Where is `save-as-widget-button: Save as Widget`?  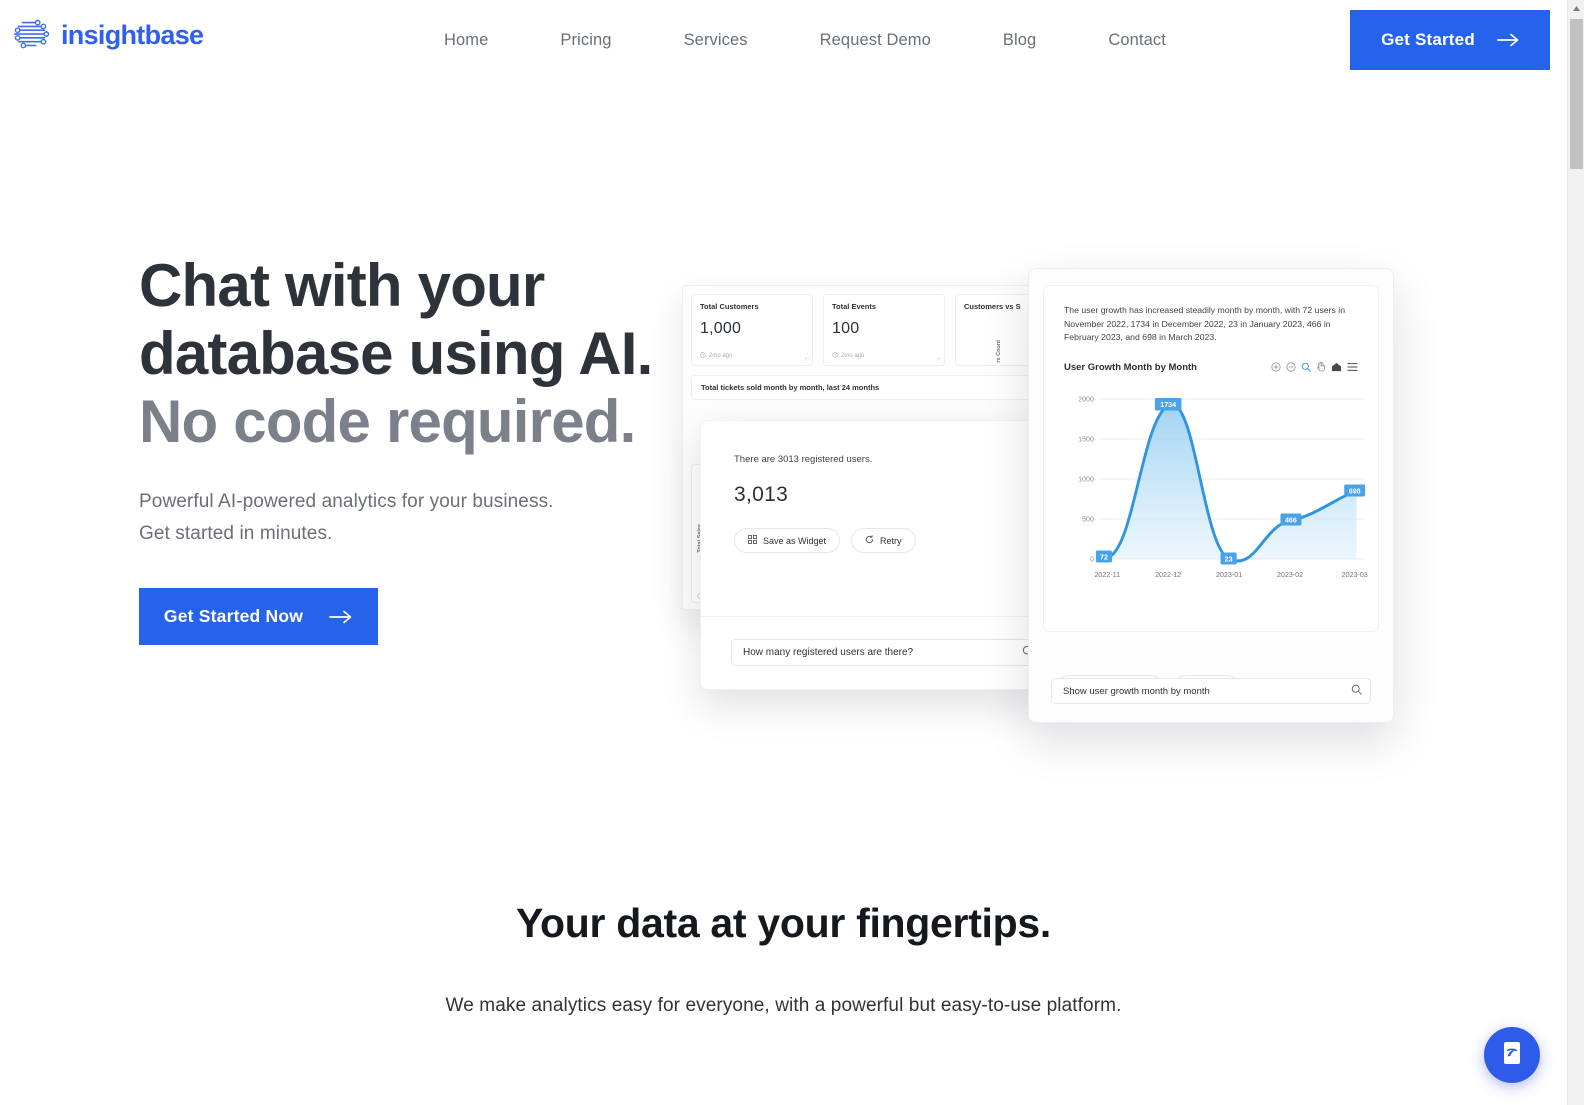
save-as-widget-button: Save as Widget is located at coordinates (787, 540).